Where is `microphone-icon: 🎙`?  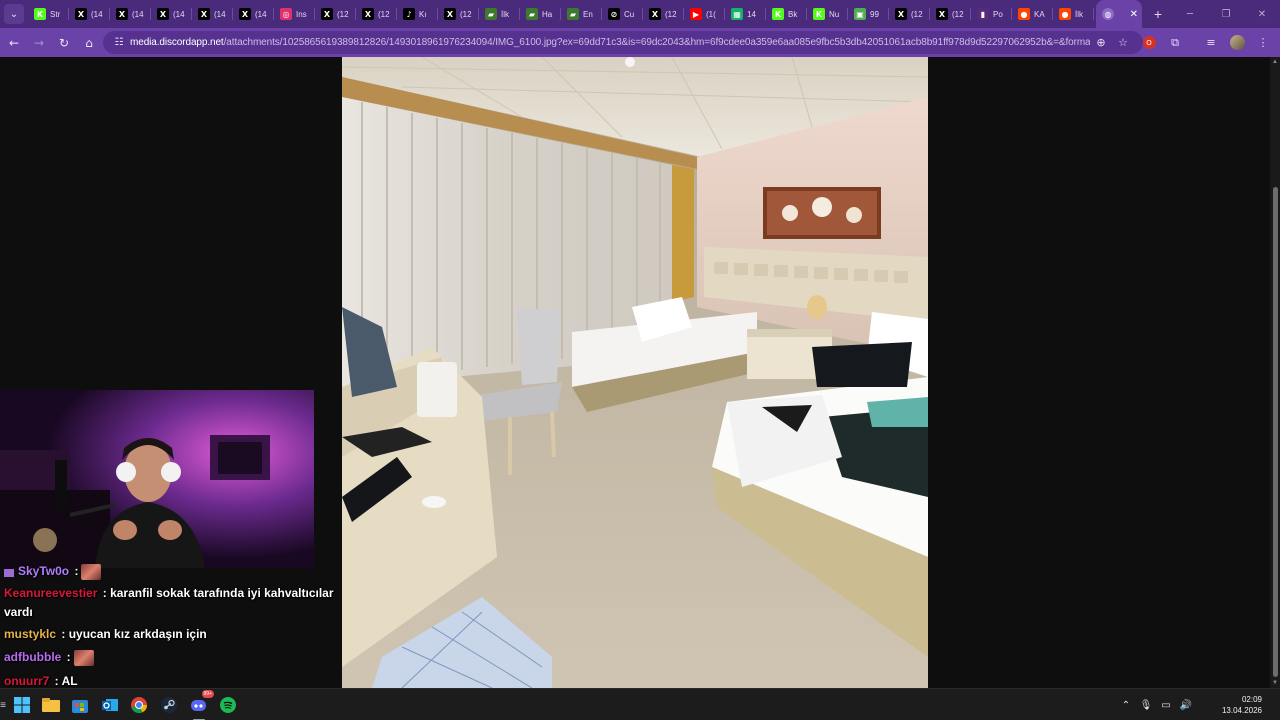
microphone-icon: 🎙 is located at coordinates (1146, 705).